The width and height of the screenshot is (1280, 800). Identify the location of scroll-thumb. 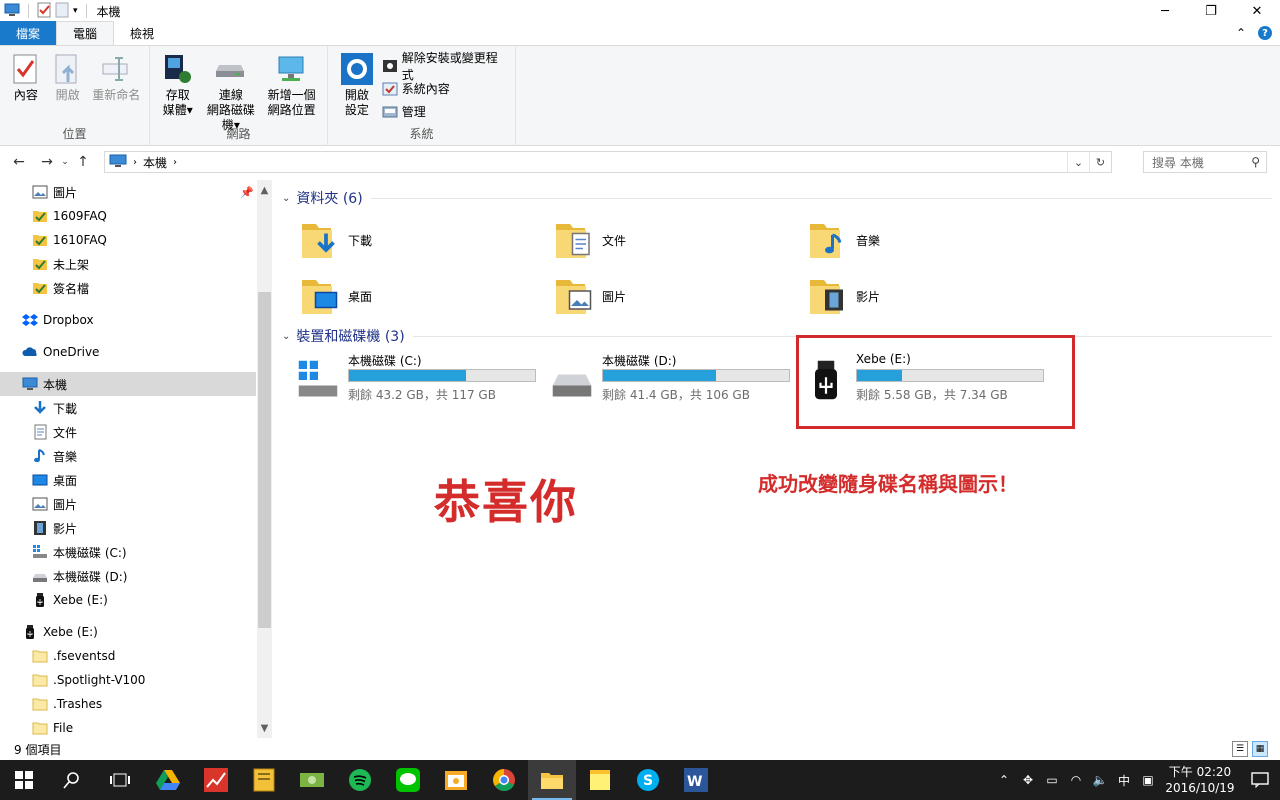
(264, 460).